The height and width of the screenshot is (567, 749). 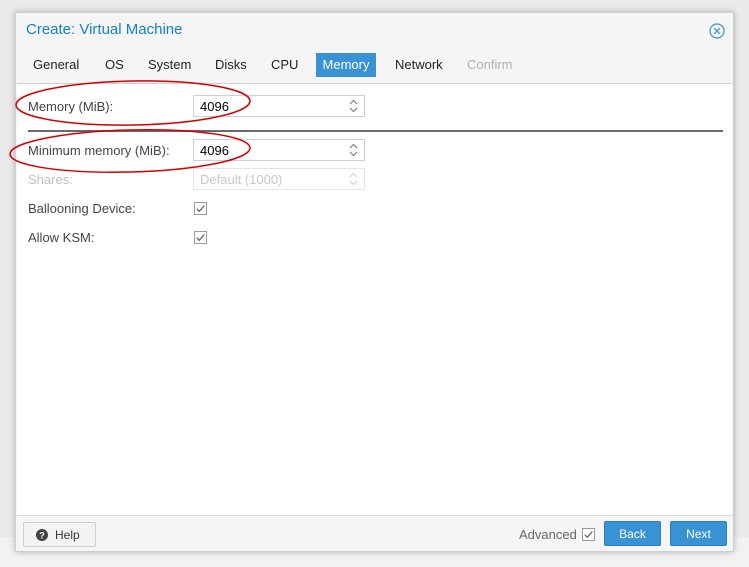 What do you see at coordinates (374, 30) in the screenshot?
I see `title-bar: Create: Virtual Machine` at bounding box center [374, 30].